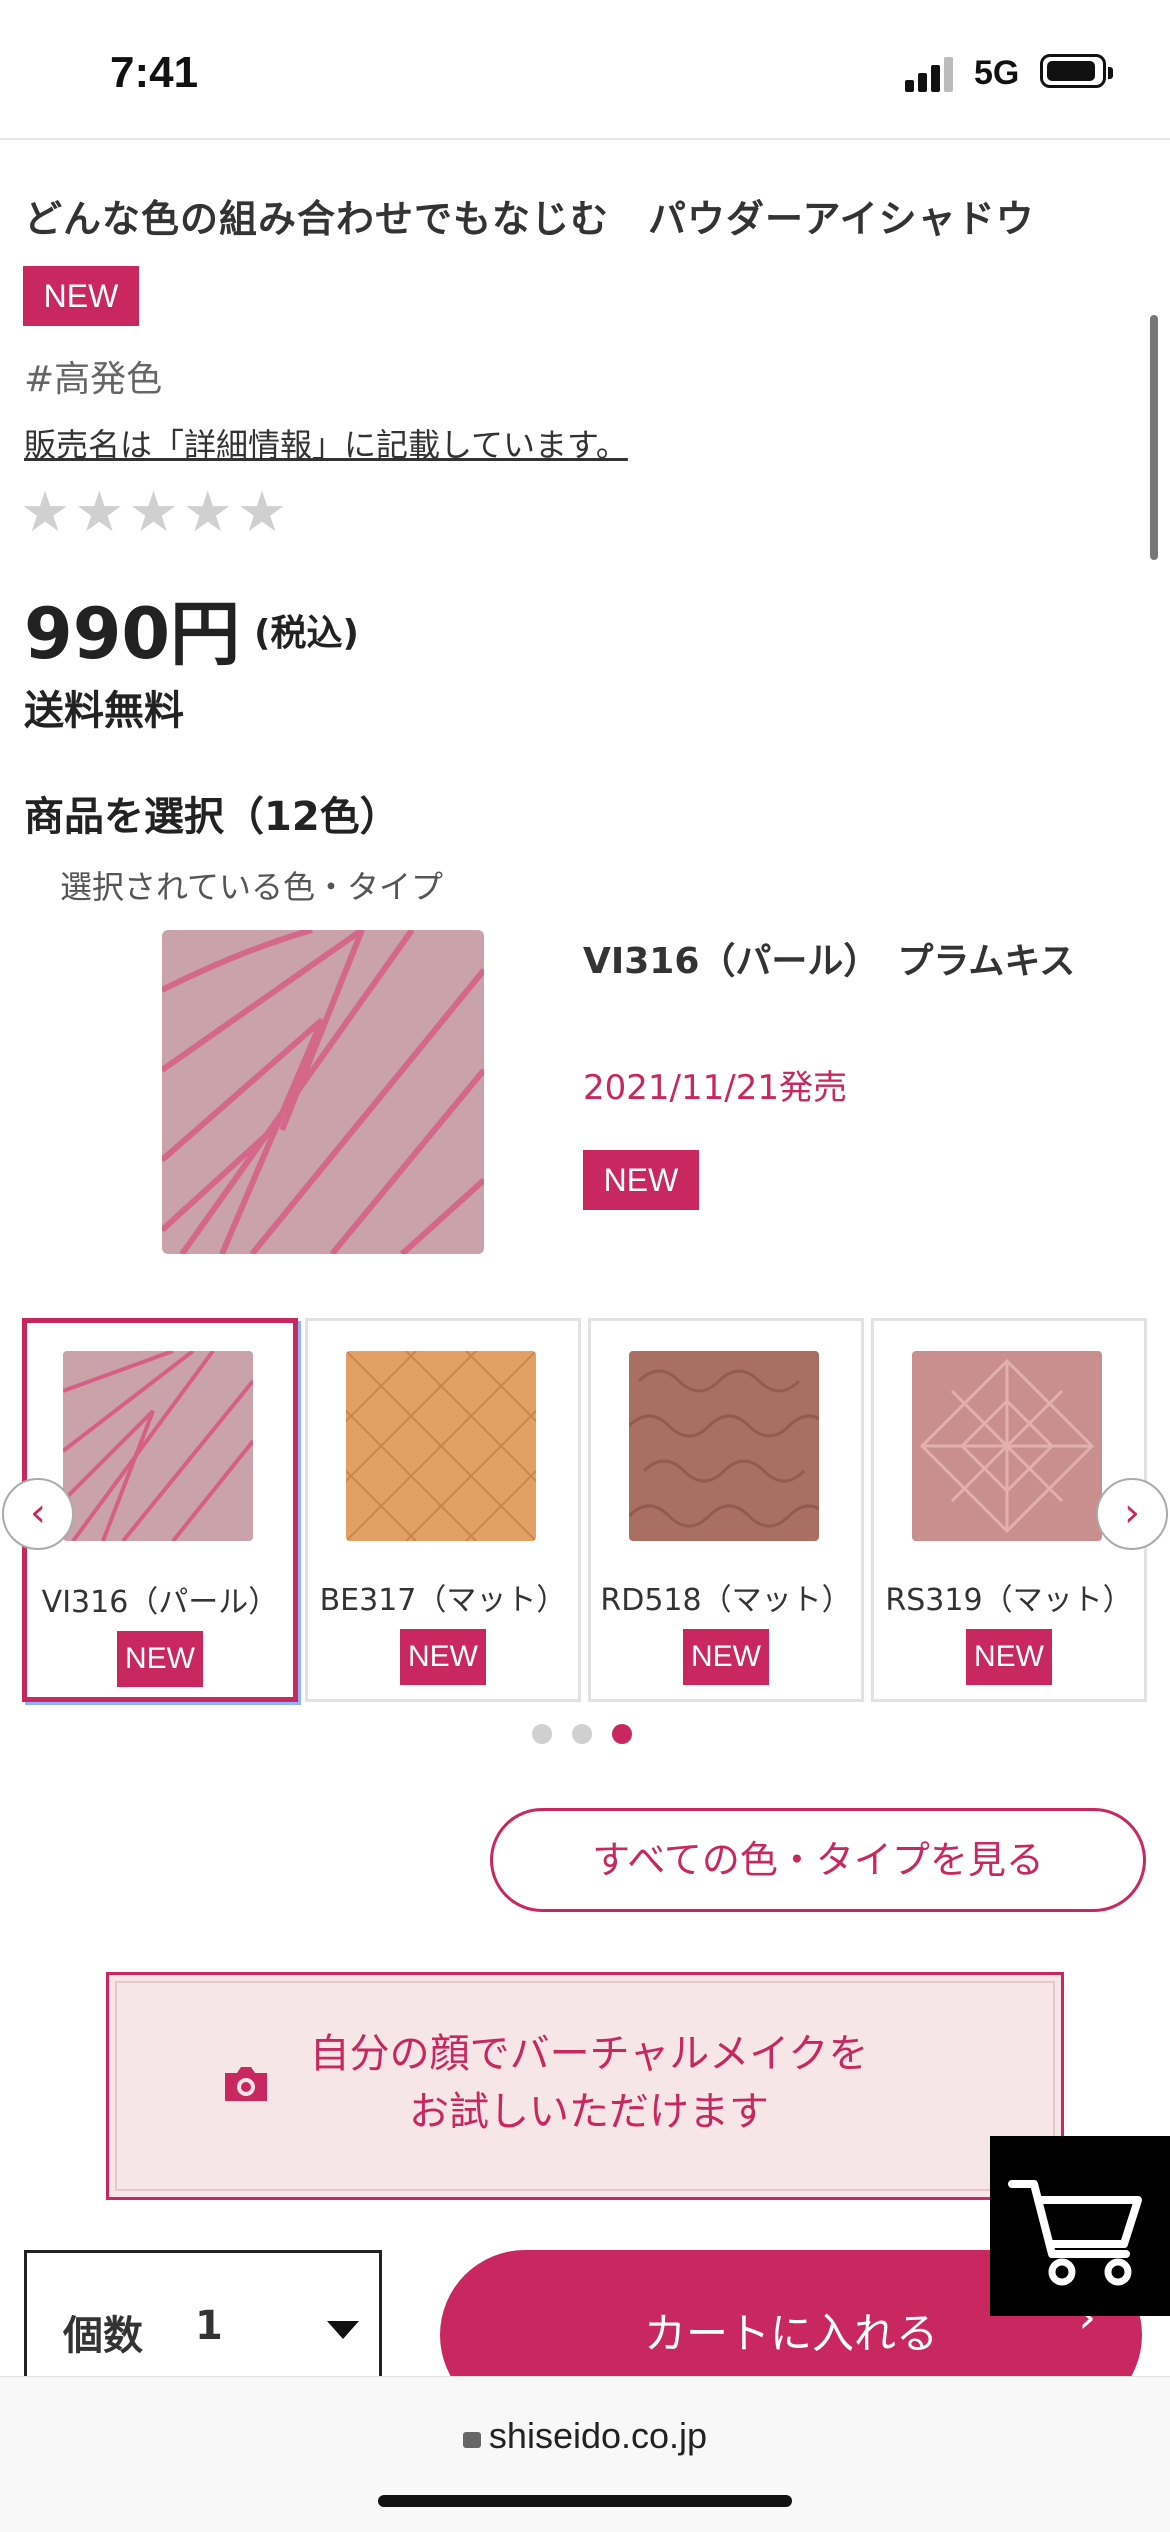 The width and height of the screenshot is (1170, 2532). Describe the element at coordinates (585, 2501) in the screenshot. I see `home-indicator` at that location.